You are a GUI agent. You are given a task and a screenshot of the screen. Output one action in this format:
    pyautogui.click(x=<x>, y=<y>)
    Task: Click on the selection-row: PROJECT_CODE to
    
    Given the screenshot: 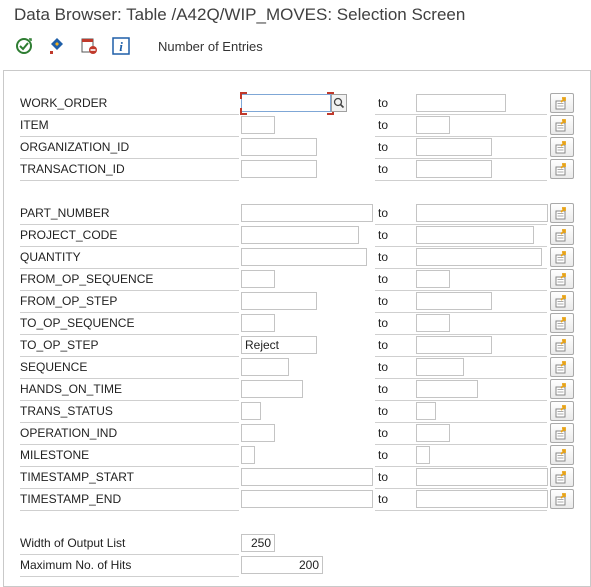 What is the action you would take?
    pyautogui.click(x=297, y=236)
    